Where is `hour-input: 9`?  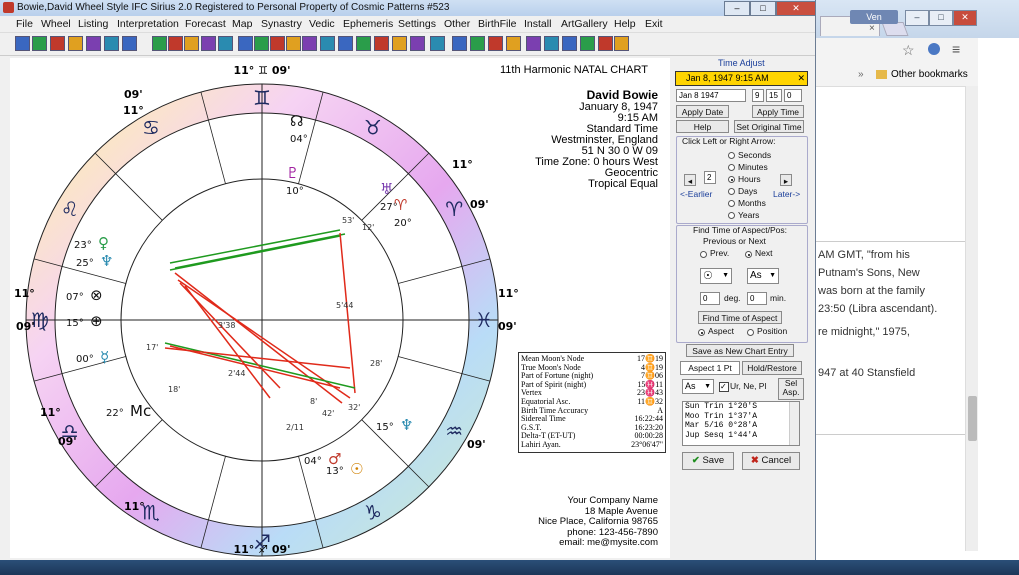
hour-input: 9 is located at coordinates (758, 95).